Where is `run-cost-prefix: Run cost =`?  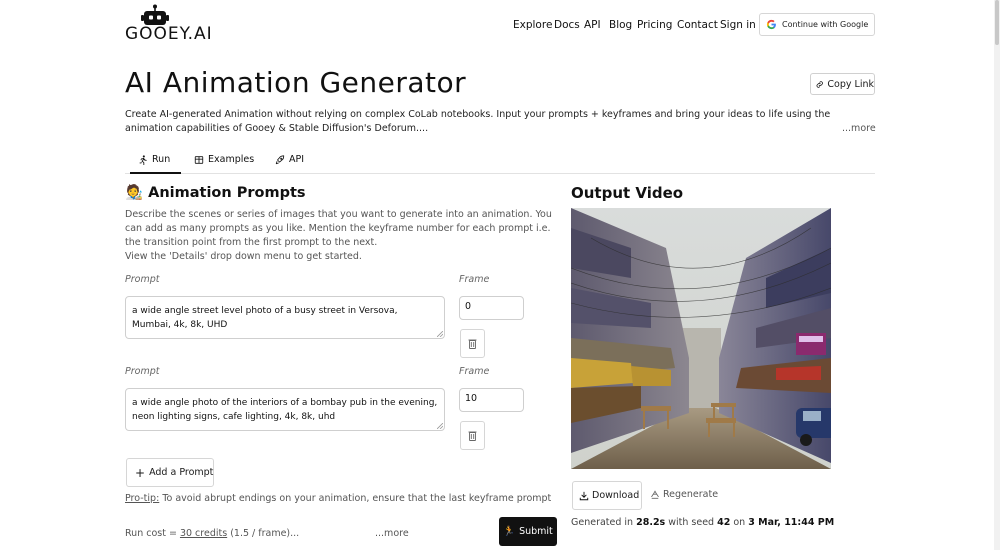 run-cost-prefix: Run cost = is located at coordinates (152, 533).